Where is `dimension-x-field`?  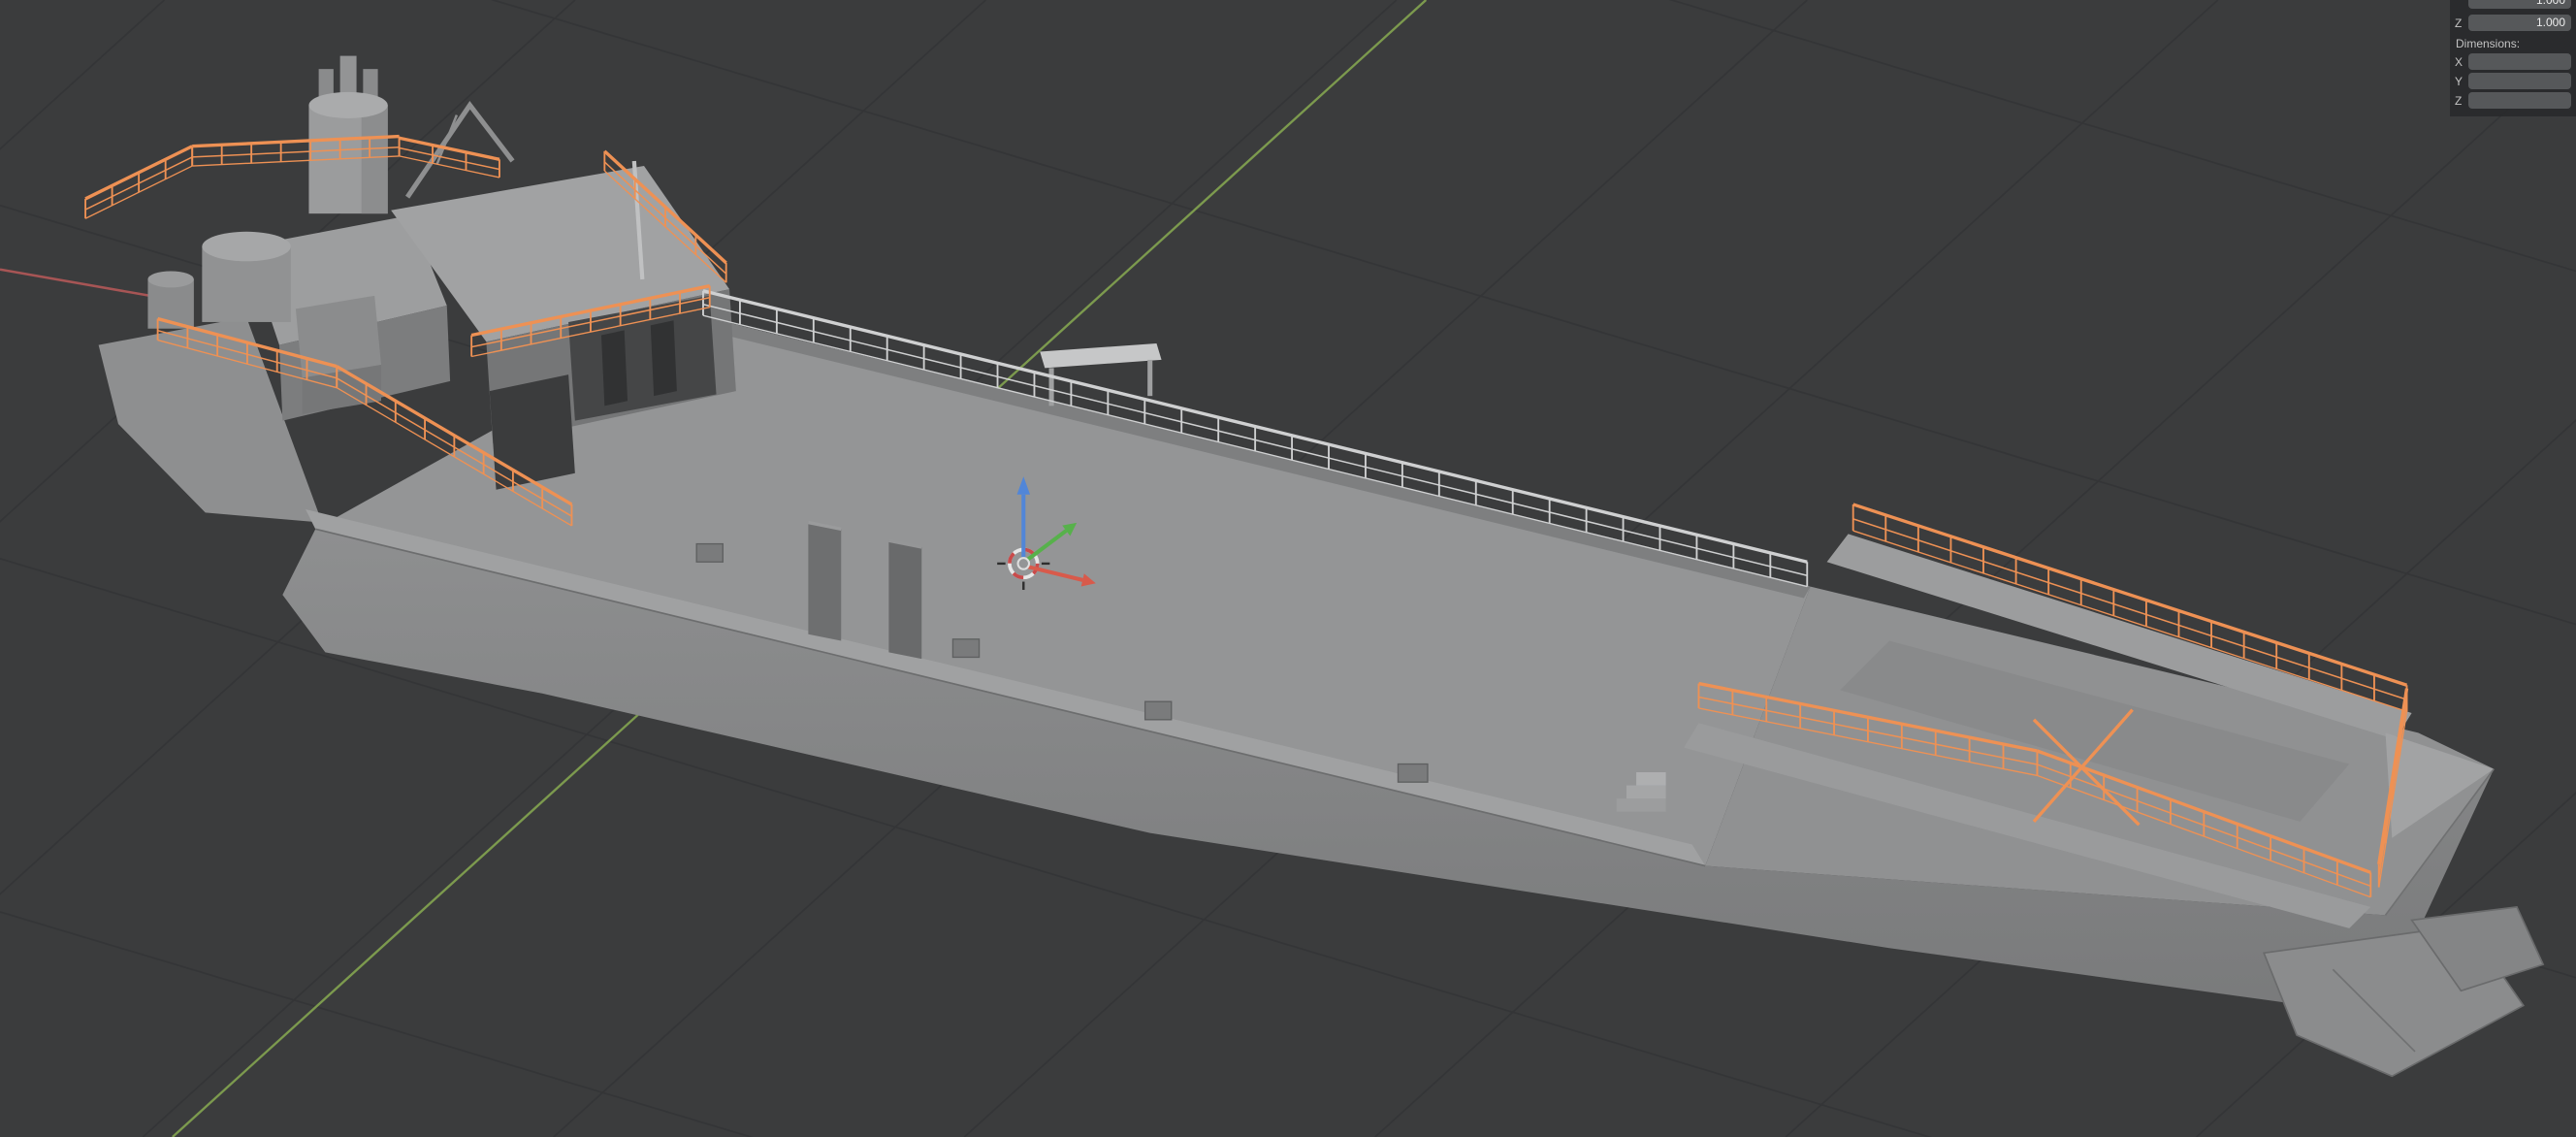 dimension-x-field is located at coordinates (2519, 62).